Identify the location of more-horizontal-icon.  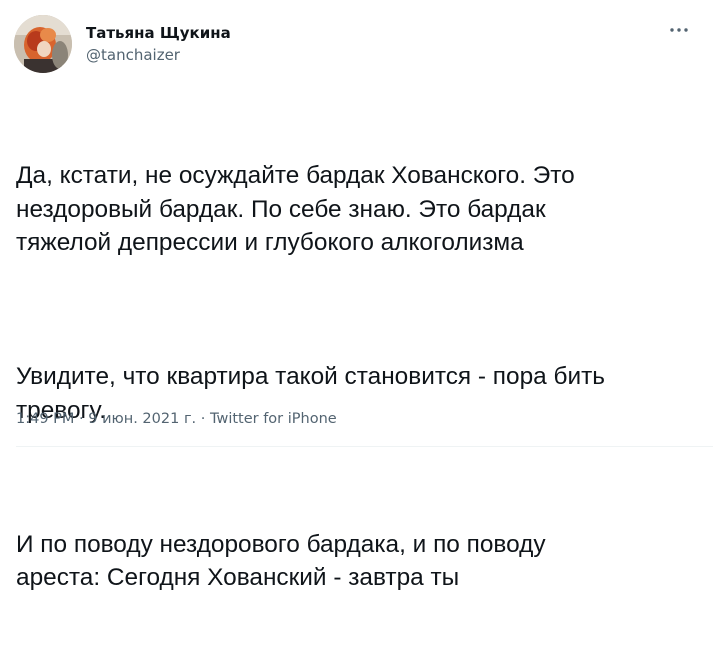
(679, 30).